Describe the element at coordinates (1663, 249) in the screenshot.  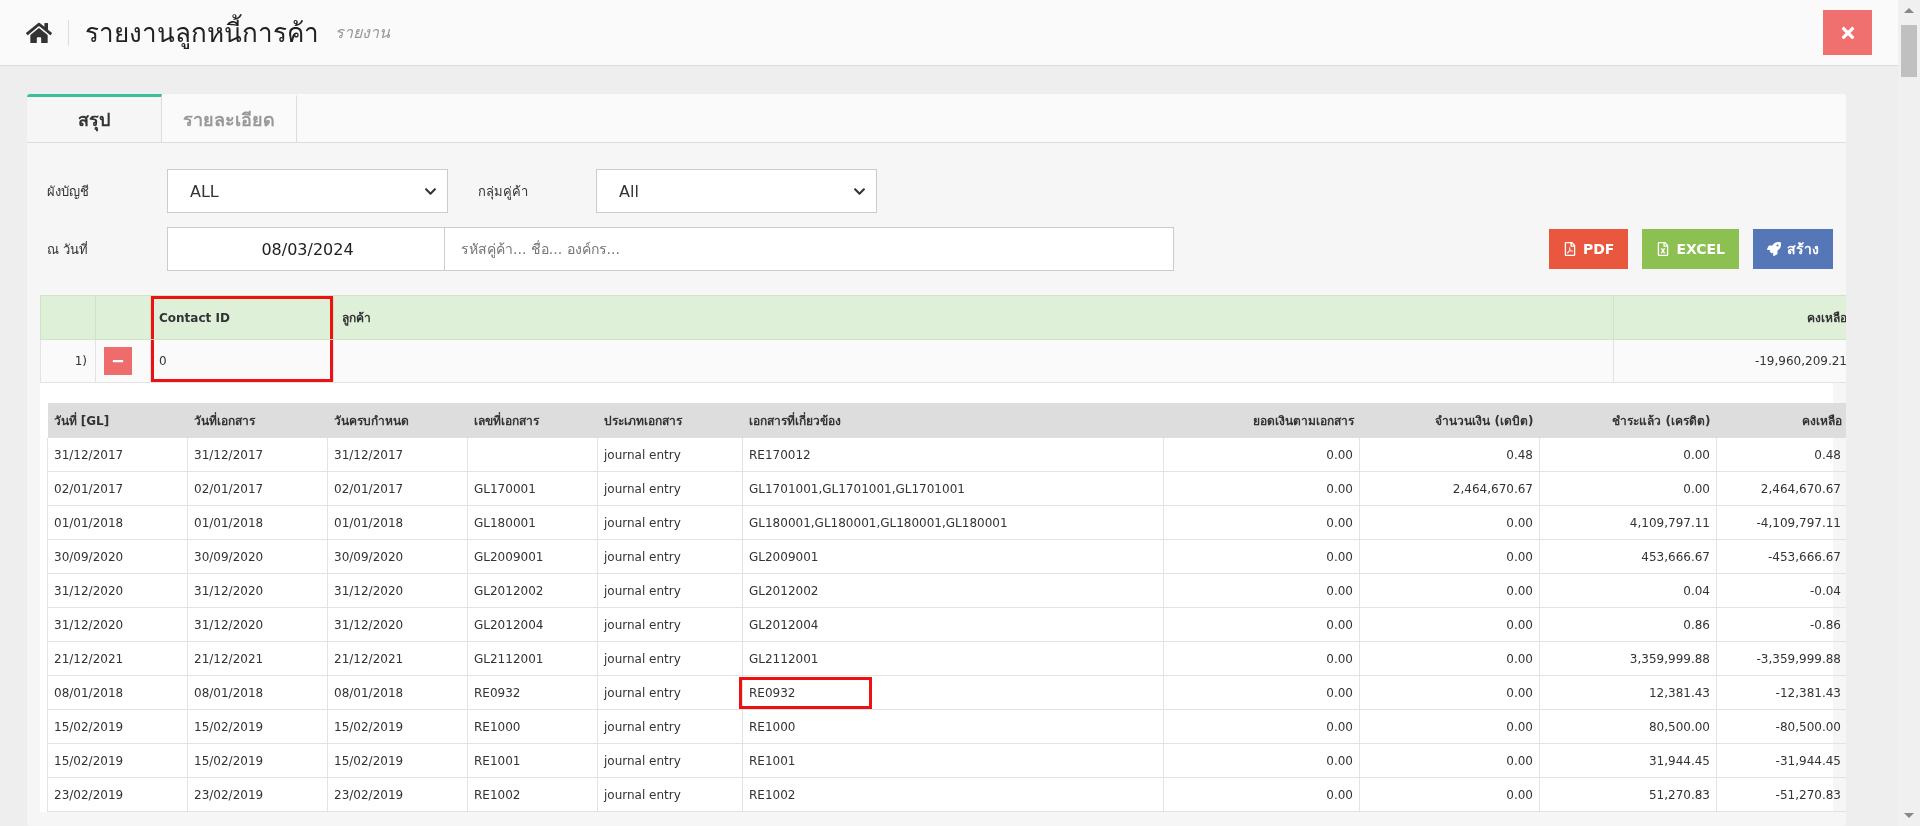
I see `spreadsheet-file-icon` at that location.